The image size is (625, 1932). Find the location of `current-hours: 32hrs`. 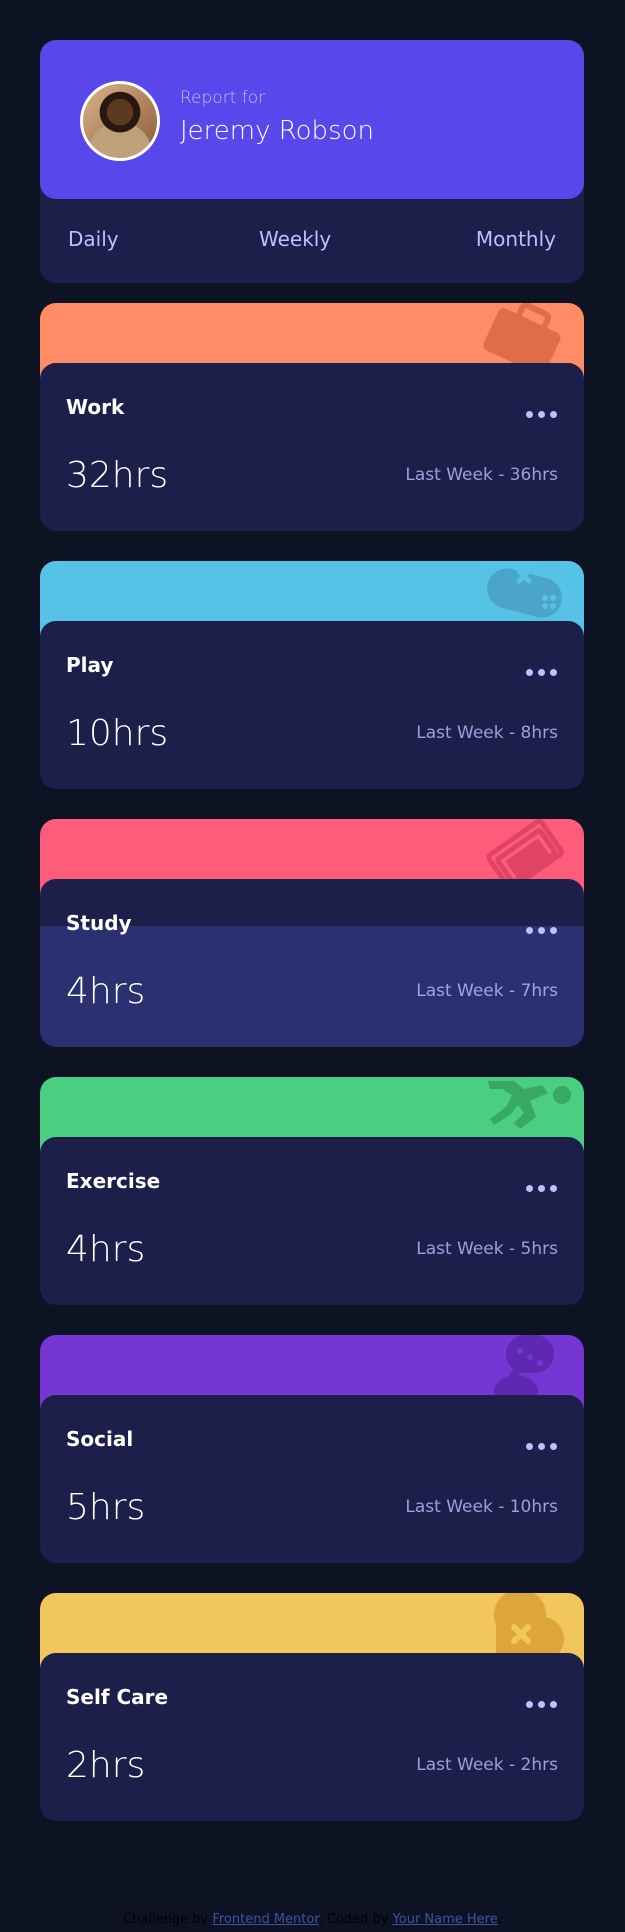

current-hours: 32hrs is located at coordinates (117, 475).